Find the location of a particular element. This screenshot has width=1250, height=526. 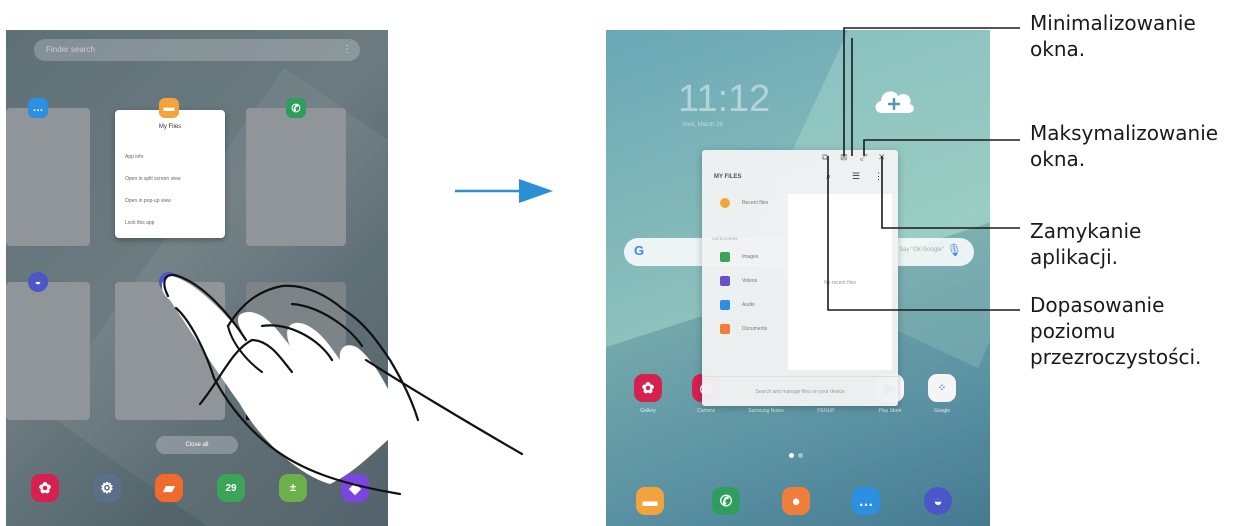

more-icon: ⋮ is located at coordinates (878, 176).